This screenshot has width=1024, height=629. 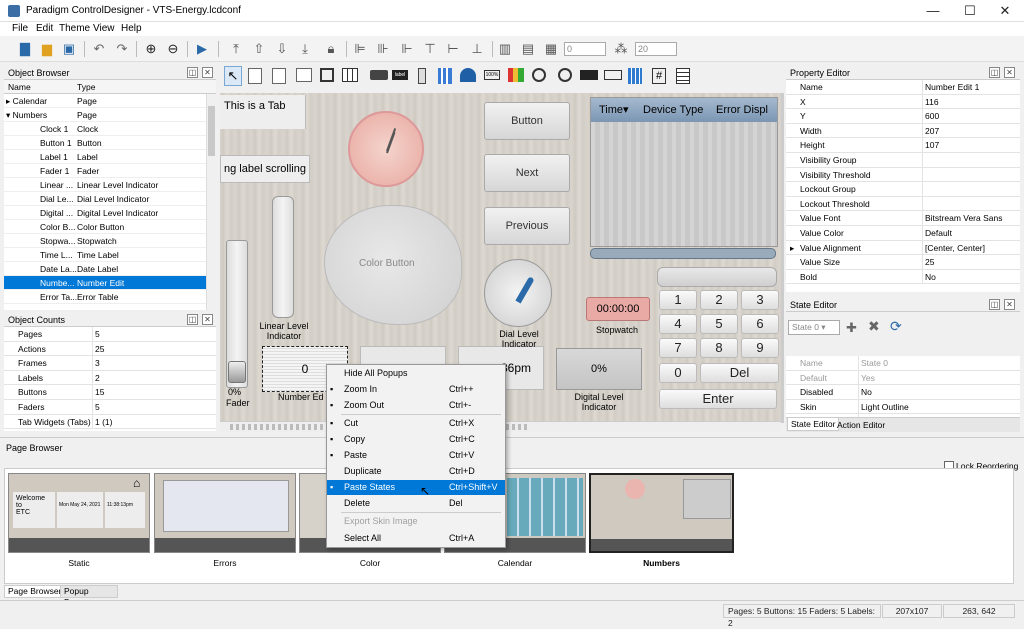 What do you see at coordinates (814, 327) in the screenshot?
I see `state-combo: State 0 ▾` at bounding box center [814, 327].